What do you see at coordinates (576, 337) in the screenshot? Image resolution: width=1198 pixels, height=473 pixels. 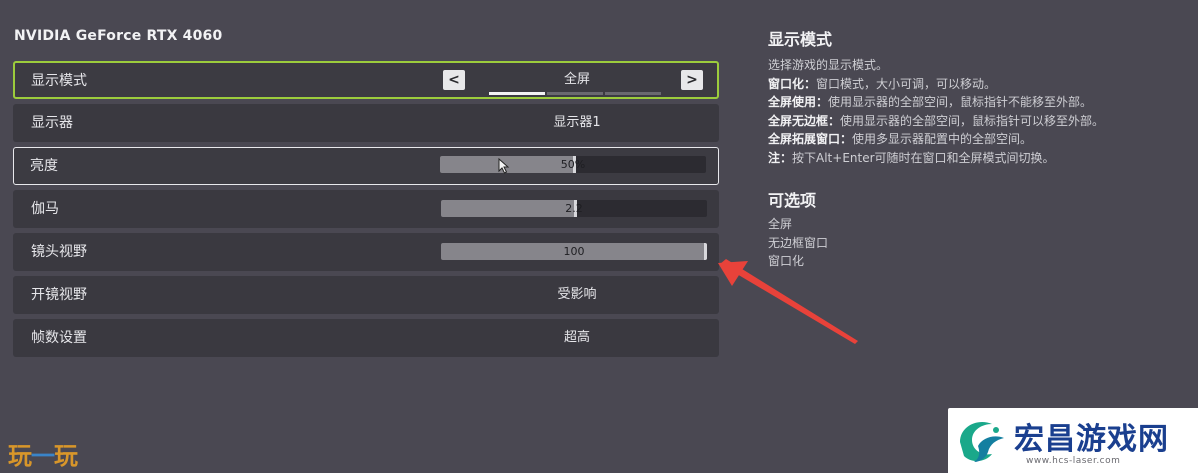 I see `frame-rate-value: 超高` at bounding box center [576, 337].